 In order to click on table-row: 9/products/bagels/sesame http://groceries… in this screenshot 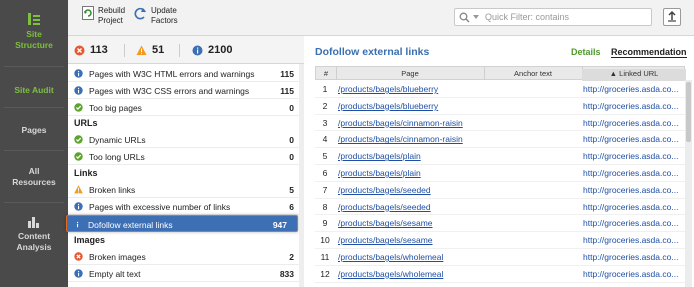, I will do `click(500, 224)`.